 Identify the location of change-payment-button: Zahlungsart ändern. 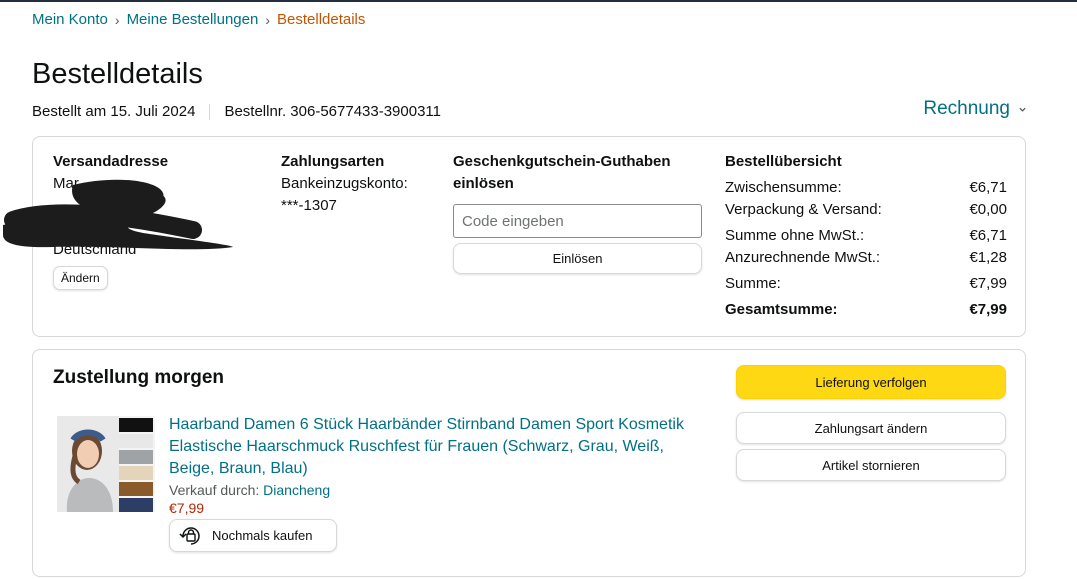
(871, 428).